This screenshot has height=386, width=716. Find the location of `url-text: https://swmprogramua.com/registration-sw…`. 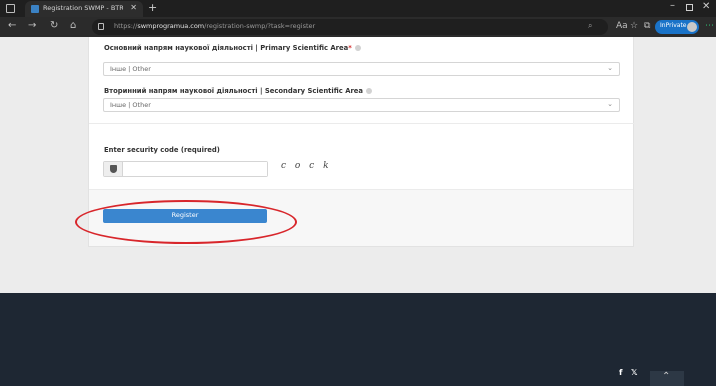

url-text: https://swmprogramua.com/registration-sw… is located at coordinates (215, 26).